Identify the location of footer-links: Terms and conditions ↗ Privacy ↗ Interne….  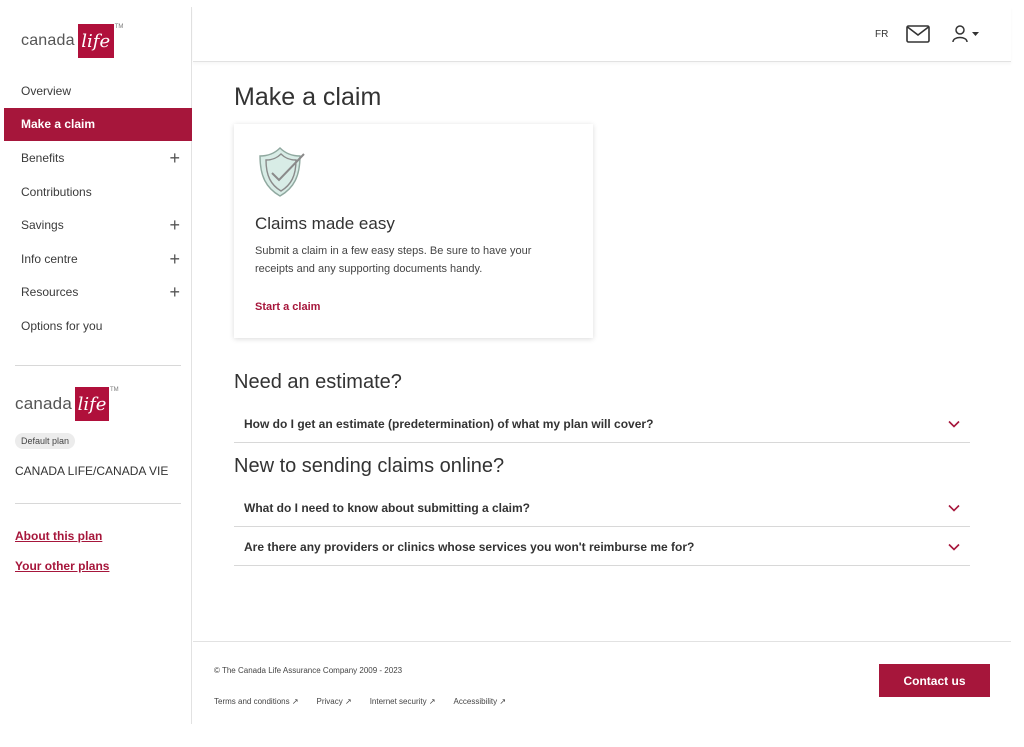
(369, 701).